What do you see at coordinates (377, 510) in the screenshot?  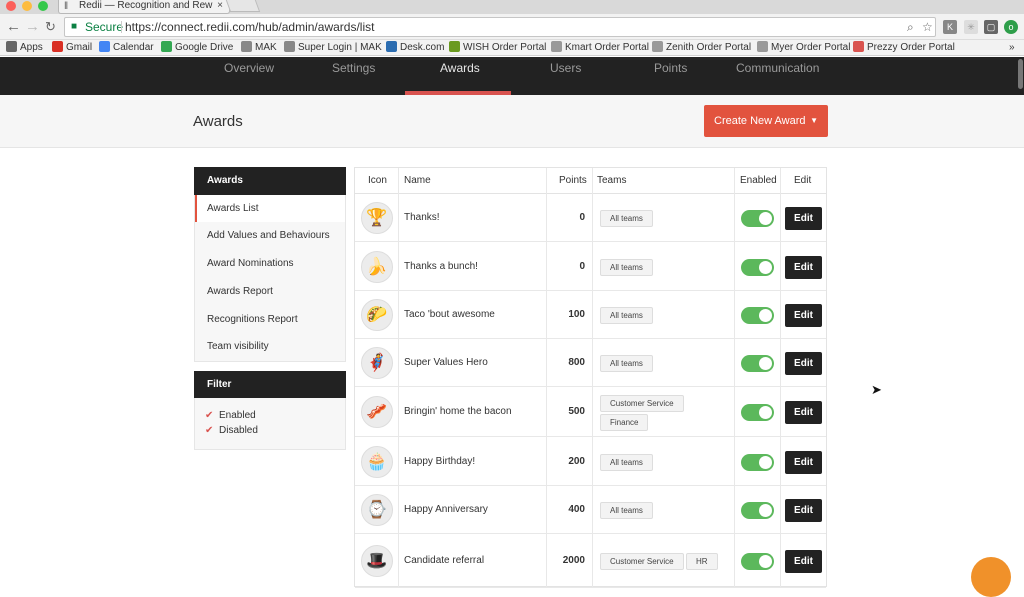 I see `watch-icon: ⌚` at bounding box center [377, 510].